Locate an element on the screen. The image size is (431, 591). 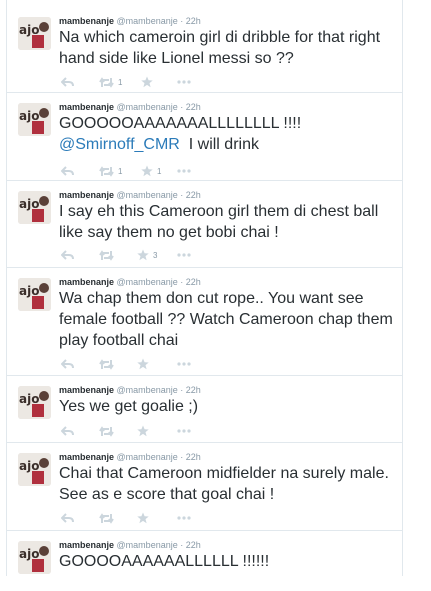
tweet-text-main: GOOOOOAAAAAAALLLLLLLL !!!! is located at coordinates (180, 123).